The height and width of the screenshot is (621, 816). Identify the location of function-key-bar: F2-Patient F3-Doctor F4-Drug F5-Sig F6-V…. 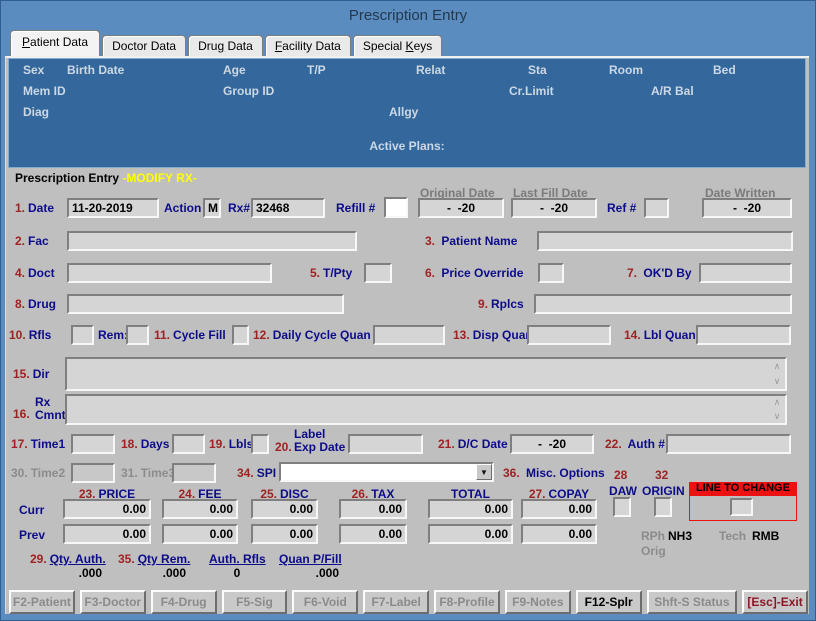
(409, 602).